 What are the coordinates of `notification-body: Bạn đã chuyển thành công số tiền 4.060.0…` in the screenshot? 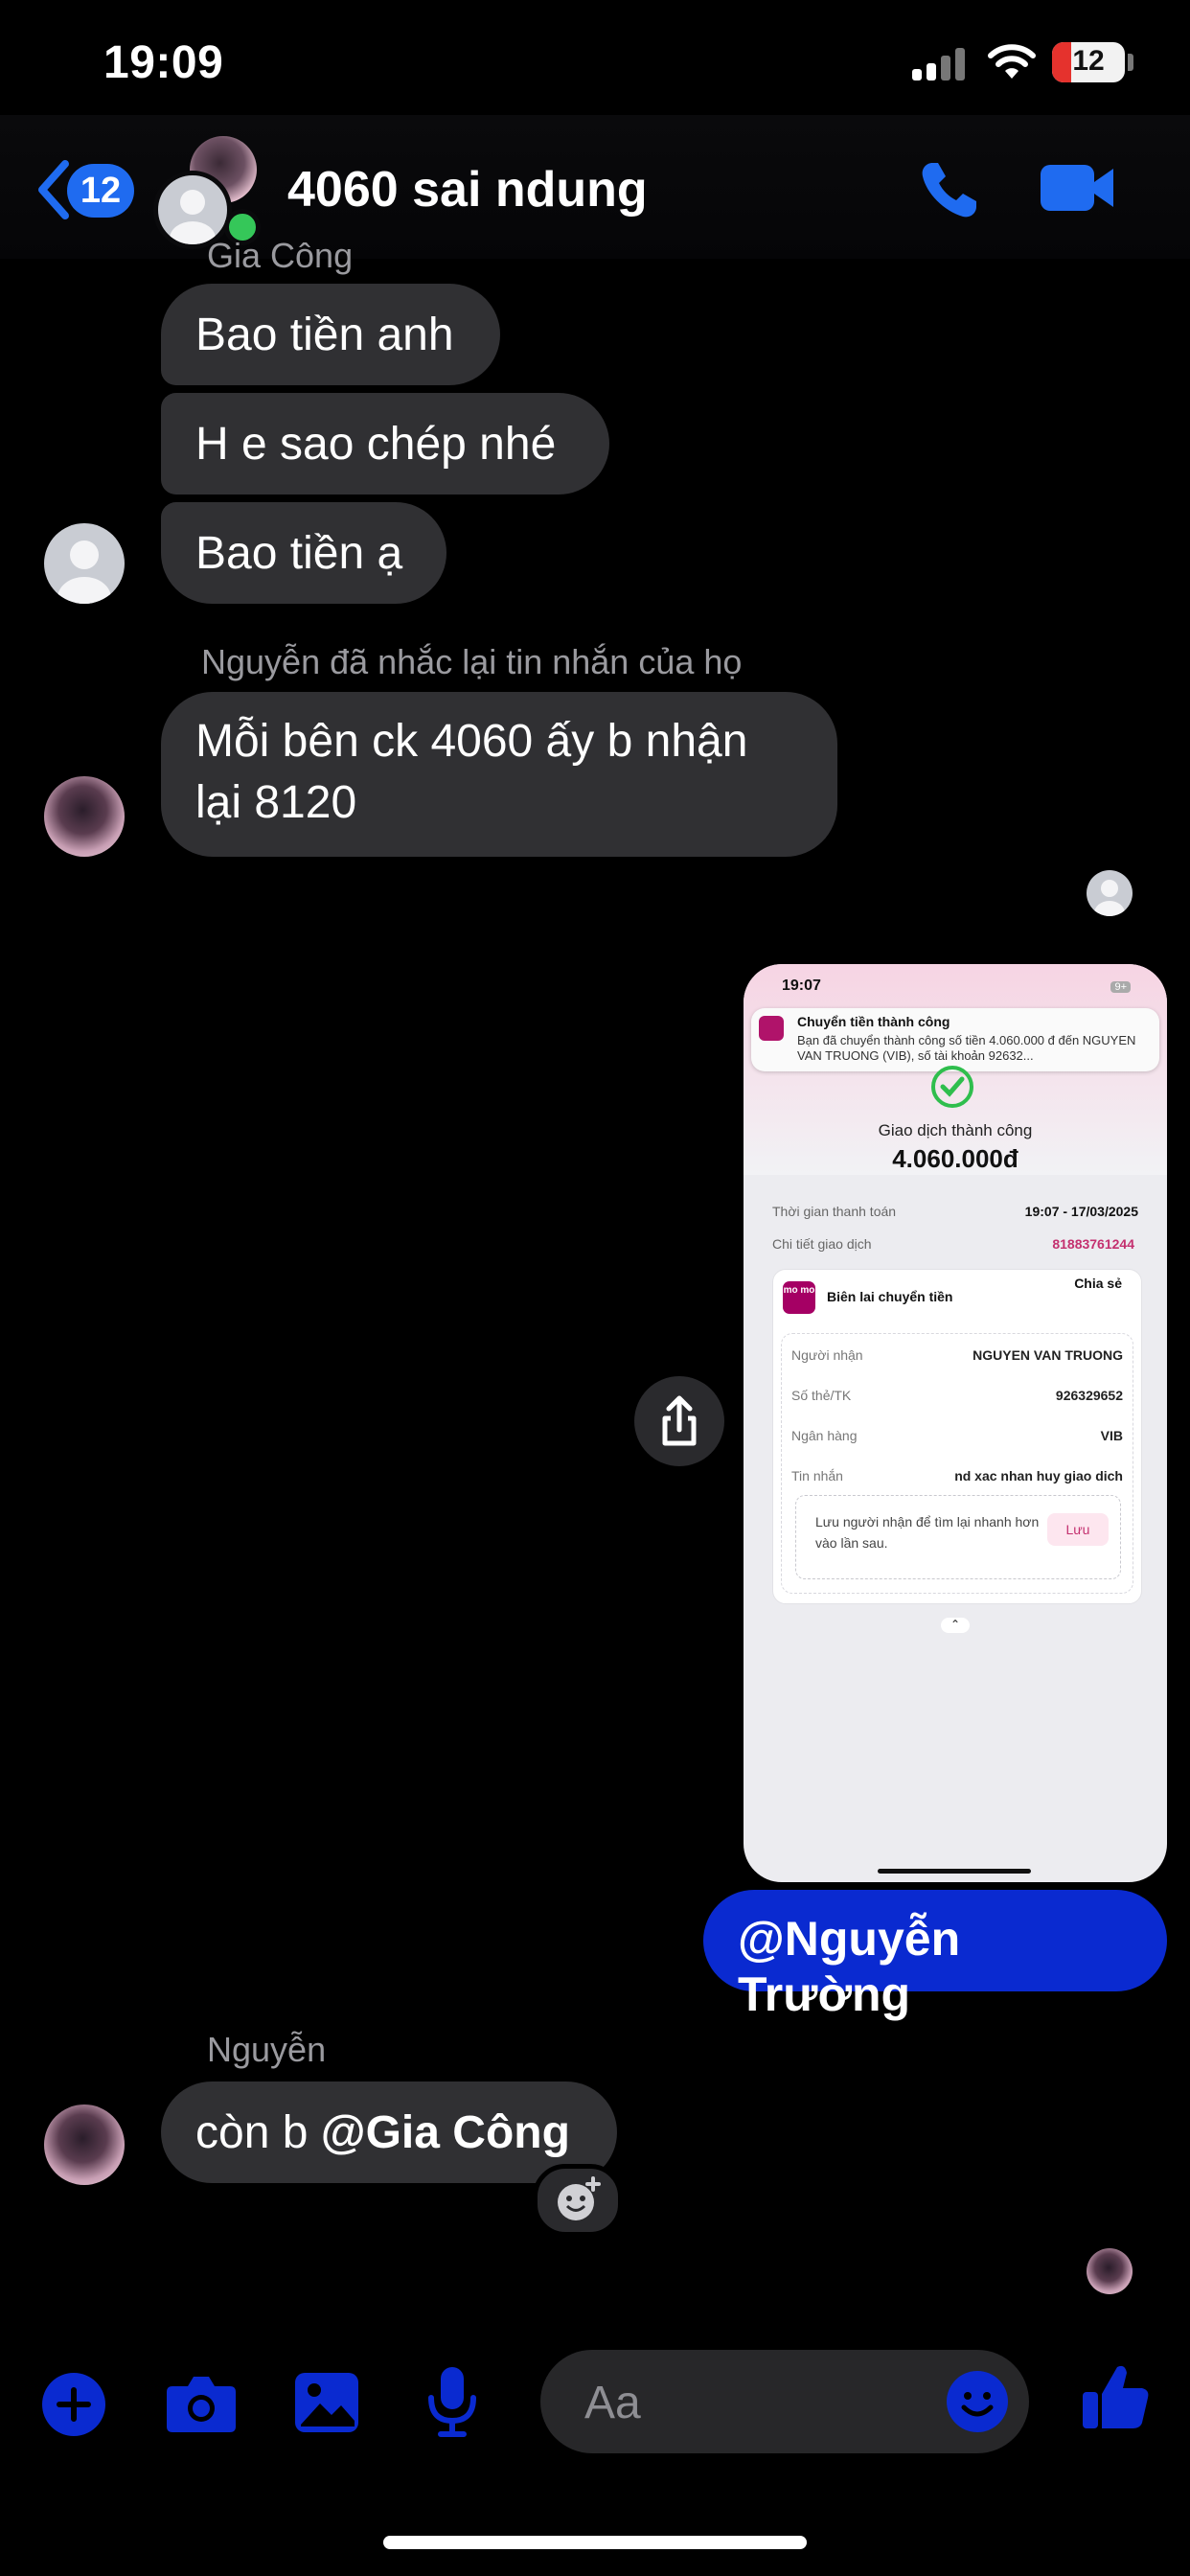 It's located at (967, 1048).